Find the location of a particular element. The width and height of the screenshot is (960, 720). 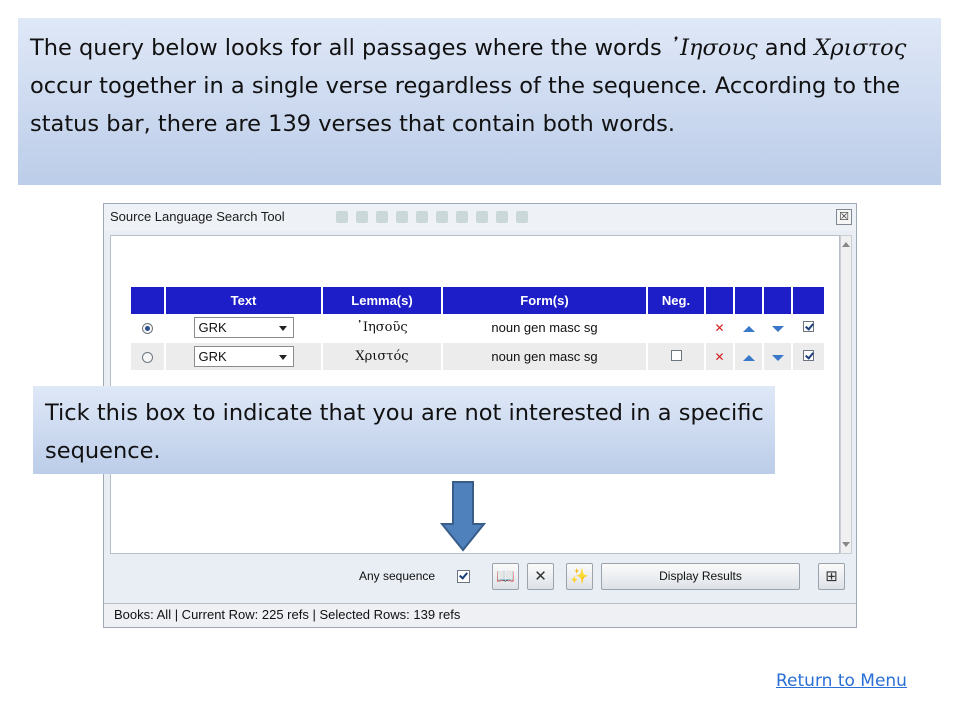

export-button: ⊞ is located at coordinates (831, 576).